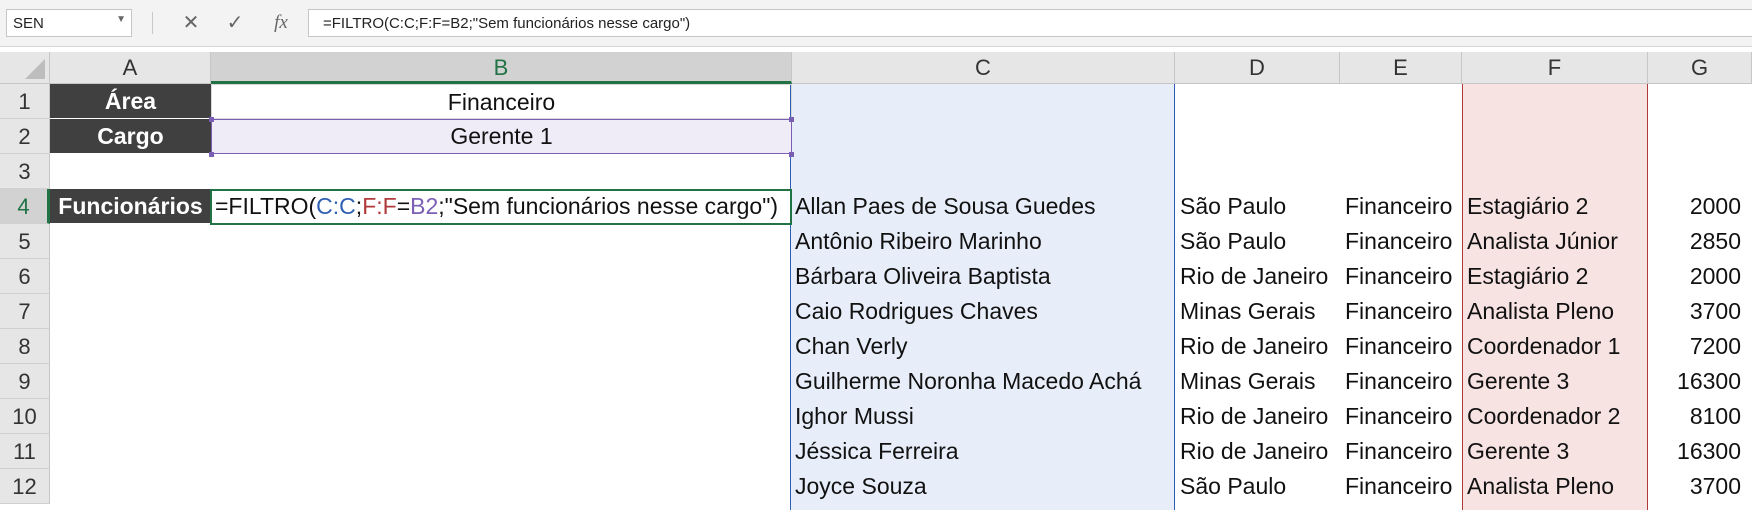  What do you see at coordinates (923, 276) in the screenshot?
I see `cell-name: Bárbara Oliveira Baptista` at bounding box center [923, 276].